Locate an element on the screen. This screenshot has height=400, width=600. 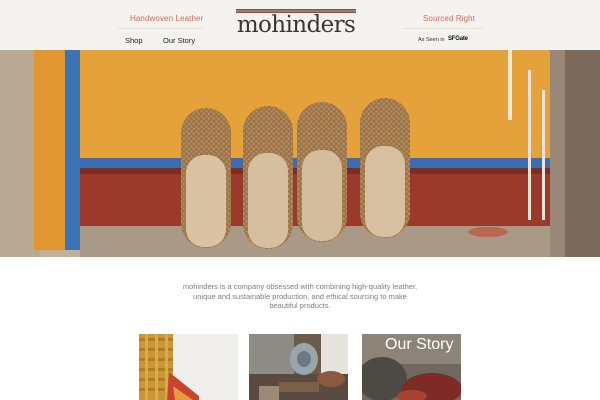
card-woven-bag is located at coordinates (188, 367).